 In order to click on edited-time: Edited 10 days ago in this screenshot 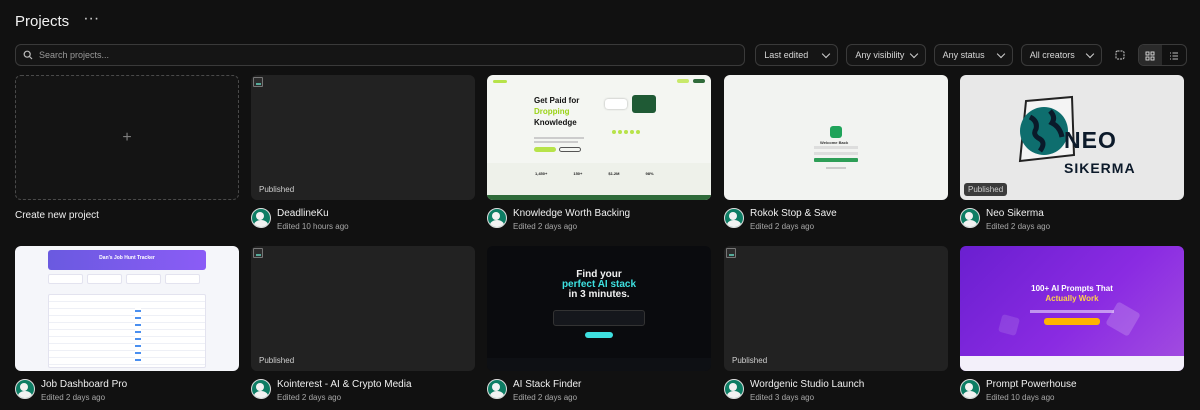, I will do `click(1020, 397)`.